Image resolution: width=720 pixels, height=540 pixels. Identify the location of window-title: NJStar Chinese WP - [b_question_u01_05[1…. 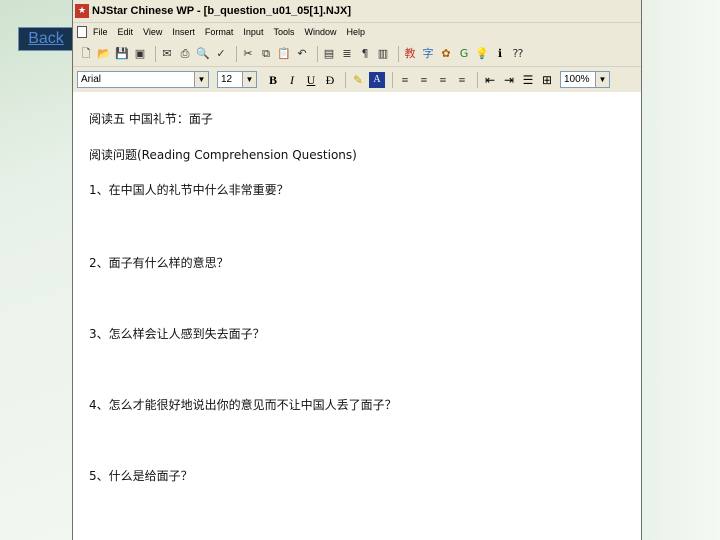
(221, 11).